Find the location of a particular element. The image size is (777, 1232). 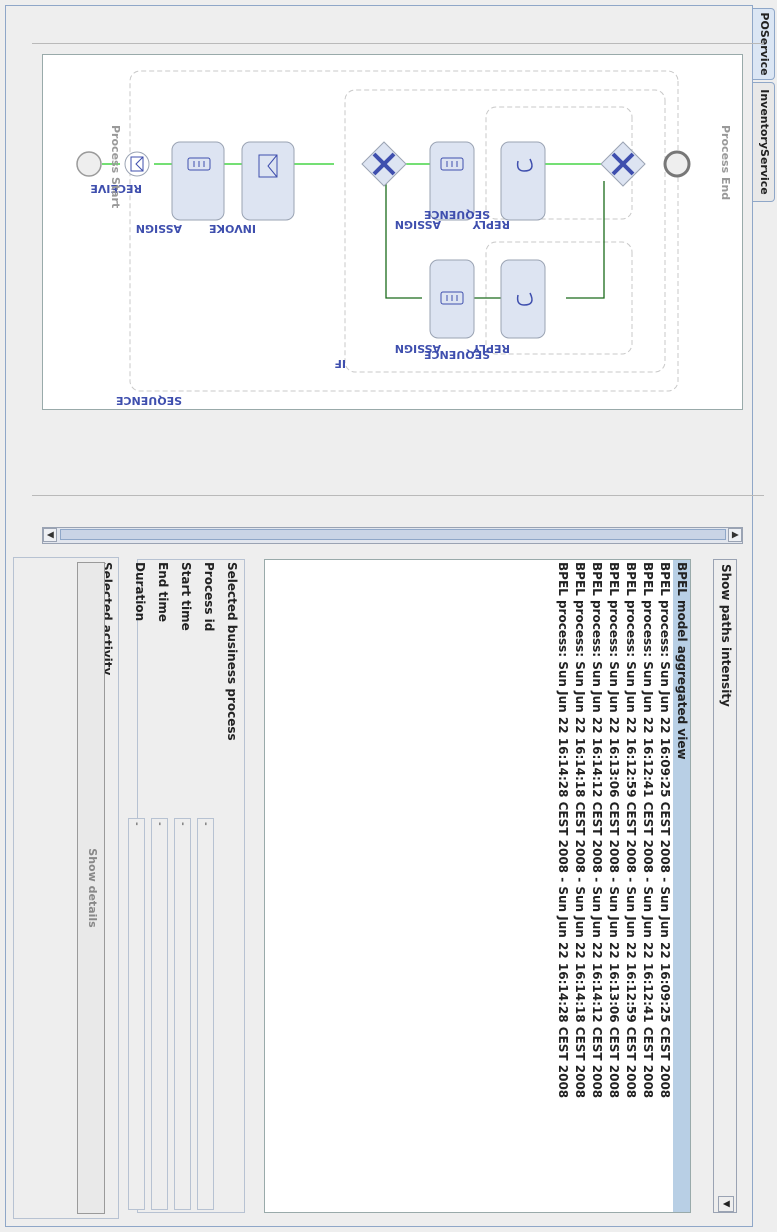

scroll-left-button: ▲ is located at coordinates (735, 535).